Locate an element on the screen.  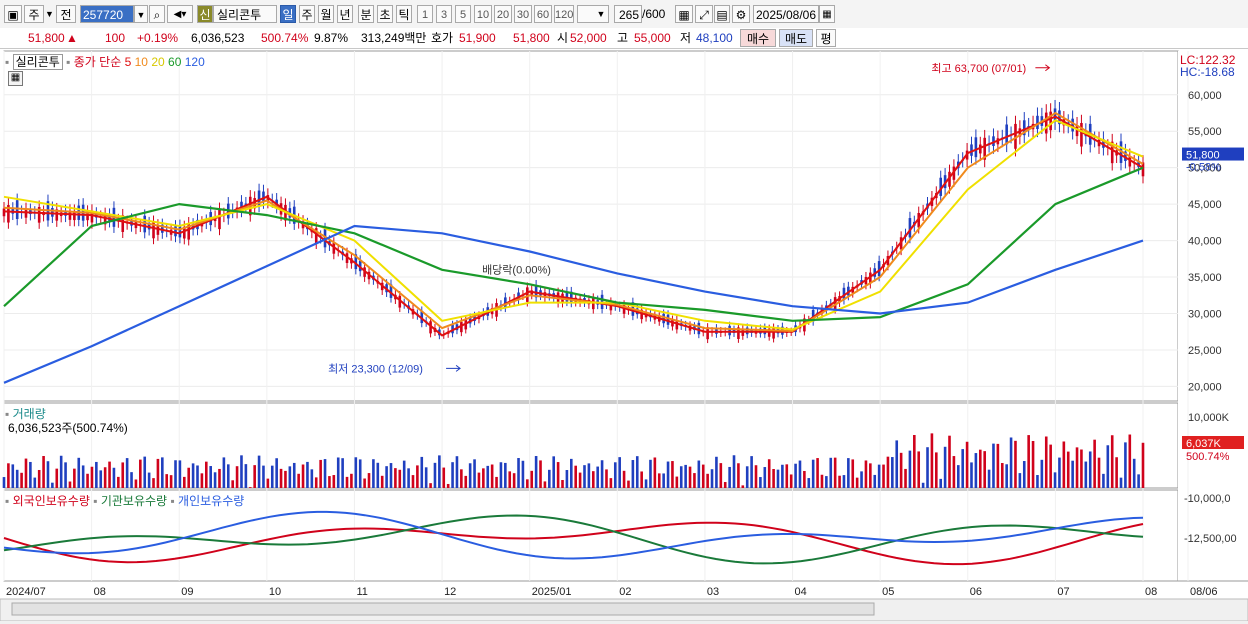
individual-holding-label: 개인보유수량 is located at coordinates (211, 501).